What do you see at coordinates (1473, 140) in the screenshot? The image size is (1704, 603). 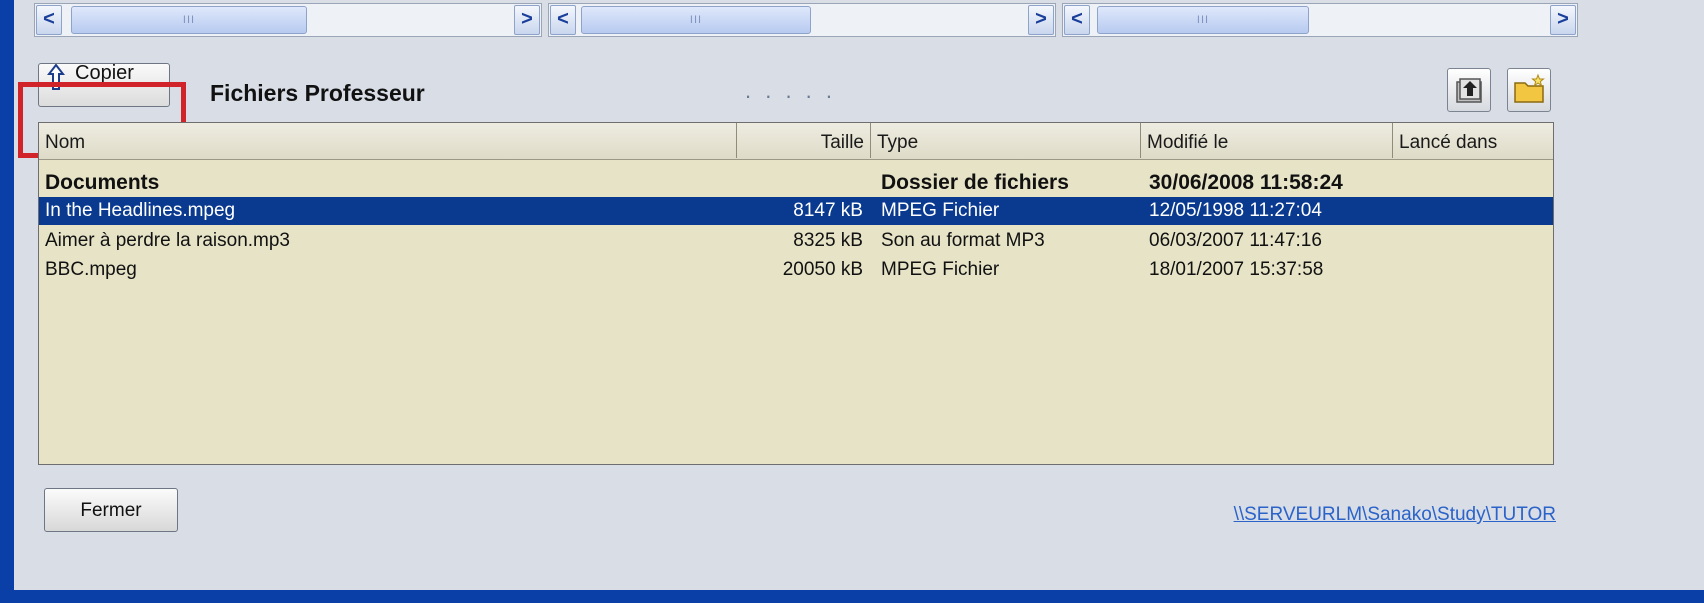 I see `column-header-launched: Lancé dans` at bounding box center [1473, 140].